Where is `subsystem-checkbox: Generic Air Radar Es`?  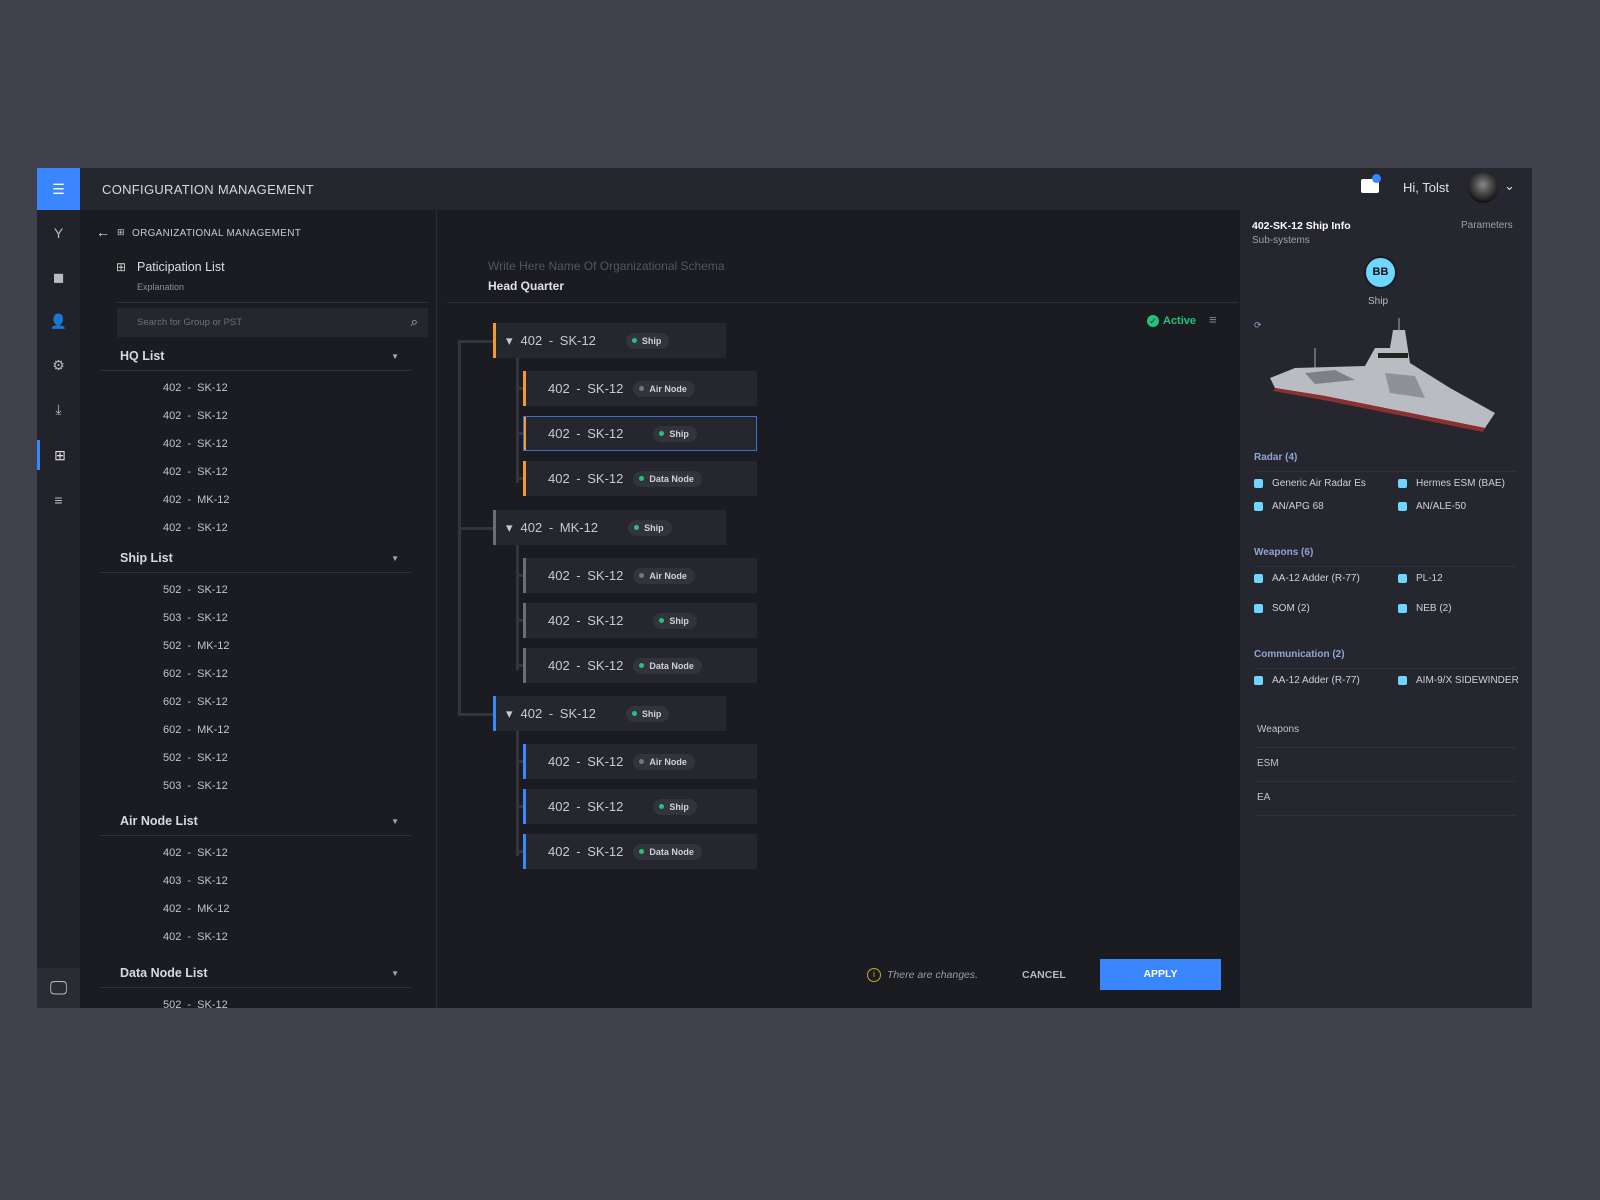
subsystem-checkbox: Generic Air Radar Es is located at coordinates (1310, 483).